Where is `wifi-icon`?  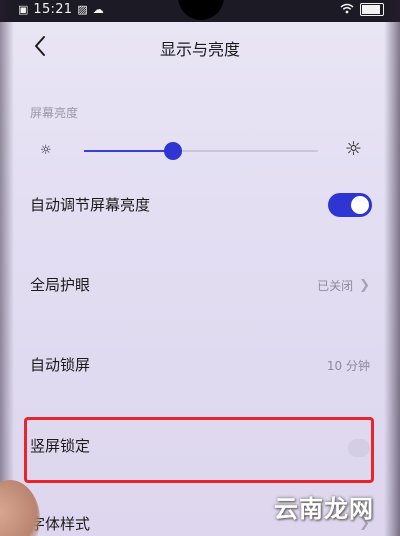
wifi-icon is located at coordinates (347, 9).